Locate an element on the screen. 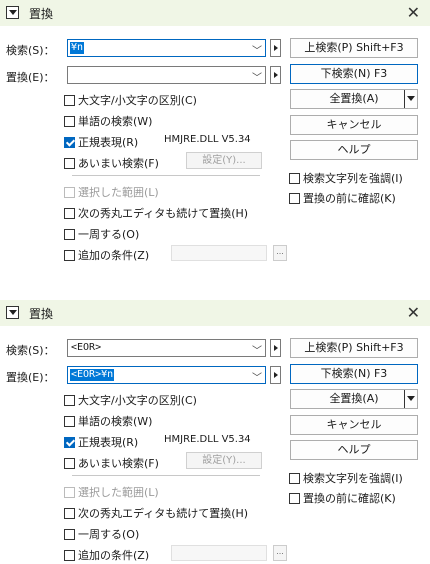  search-combo: ¥n ﹀ is located at coordinates (166, 48).